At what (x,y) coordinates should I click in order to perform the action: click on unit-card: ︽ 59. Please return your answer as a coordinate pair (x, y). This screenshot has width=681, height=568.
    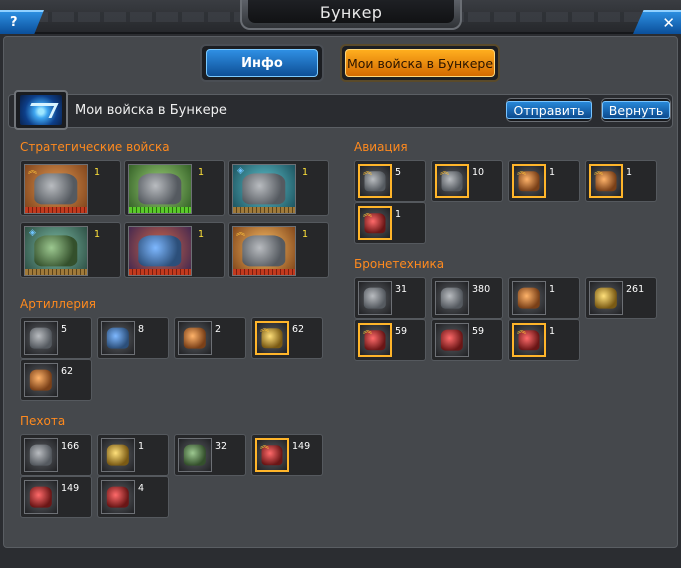
    Looking at the image, I should click on (390, 340).